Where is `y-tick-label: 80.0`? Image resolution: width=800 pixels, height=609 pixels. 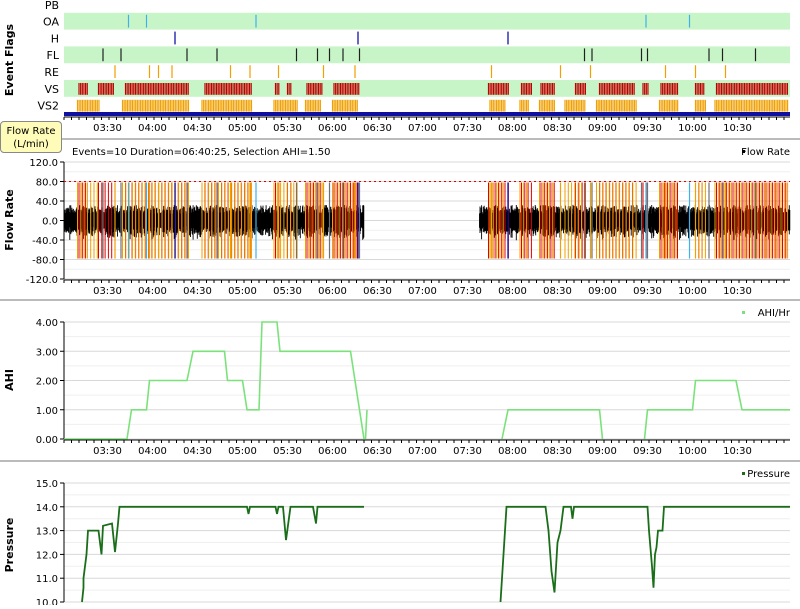 y-tick-label: 80.0 is located at coordinates (47, 183).